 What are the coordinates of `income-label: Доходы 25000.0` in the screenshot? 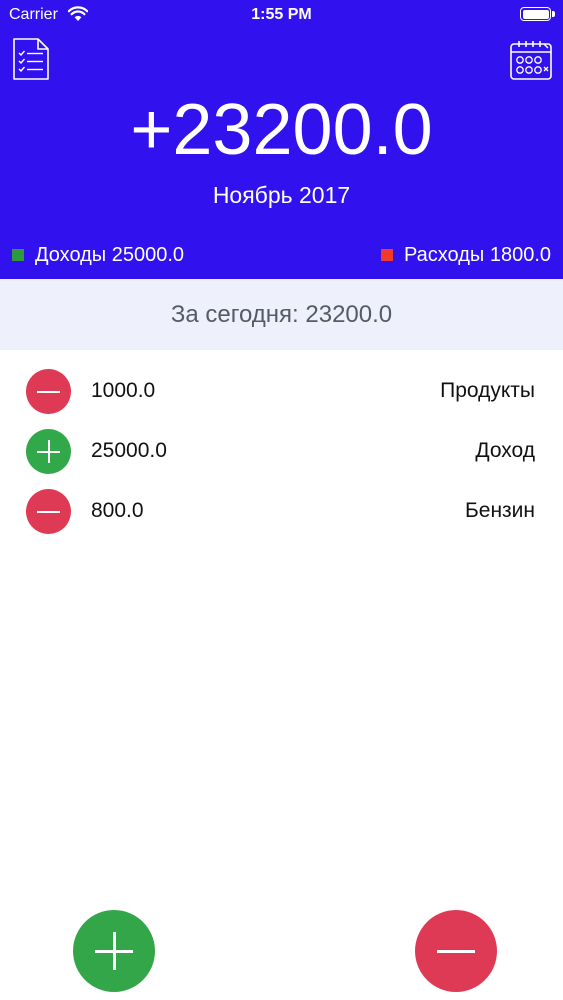 It's located at (110, 254).